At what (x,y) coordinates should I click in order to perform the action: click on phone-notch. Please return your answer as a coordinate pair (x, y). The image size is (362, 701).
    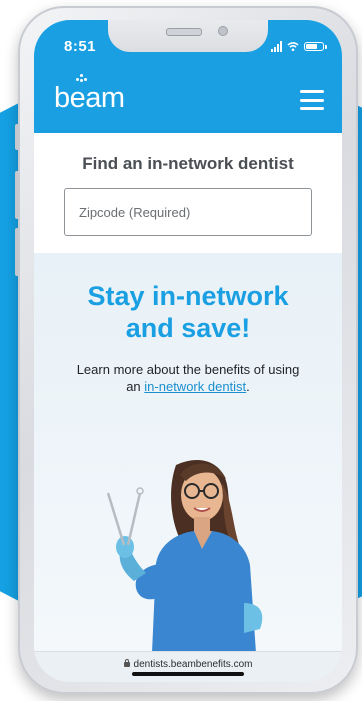
    Looking at the image, I should click on (188, 36).